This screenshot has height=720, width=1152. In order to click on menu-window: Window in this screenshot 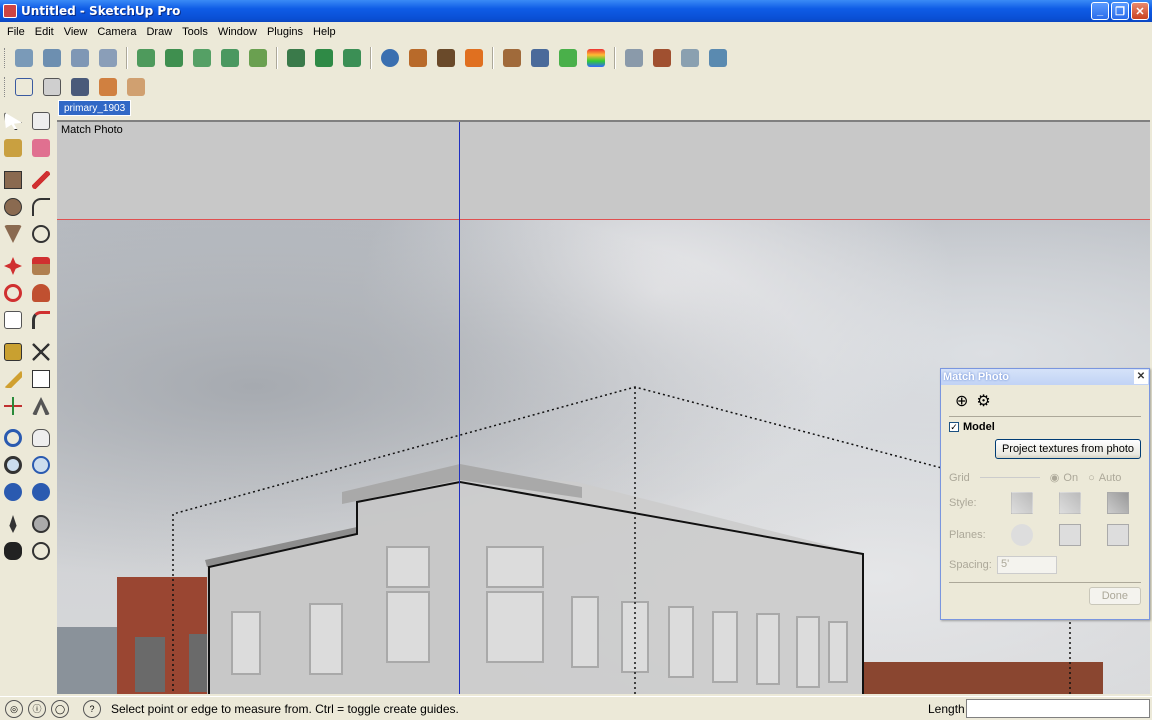, I will do `click(237, 32)`.